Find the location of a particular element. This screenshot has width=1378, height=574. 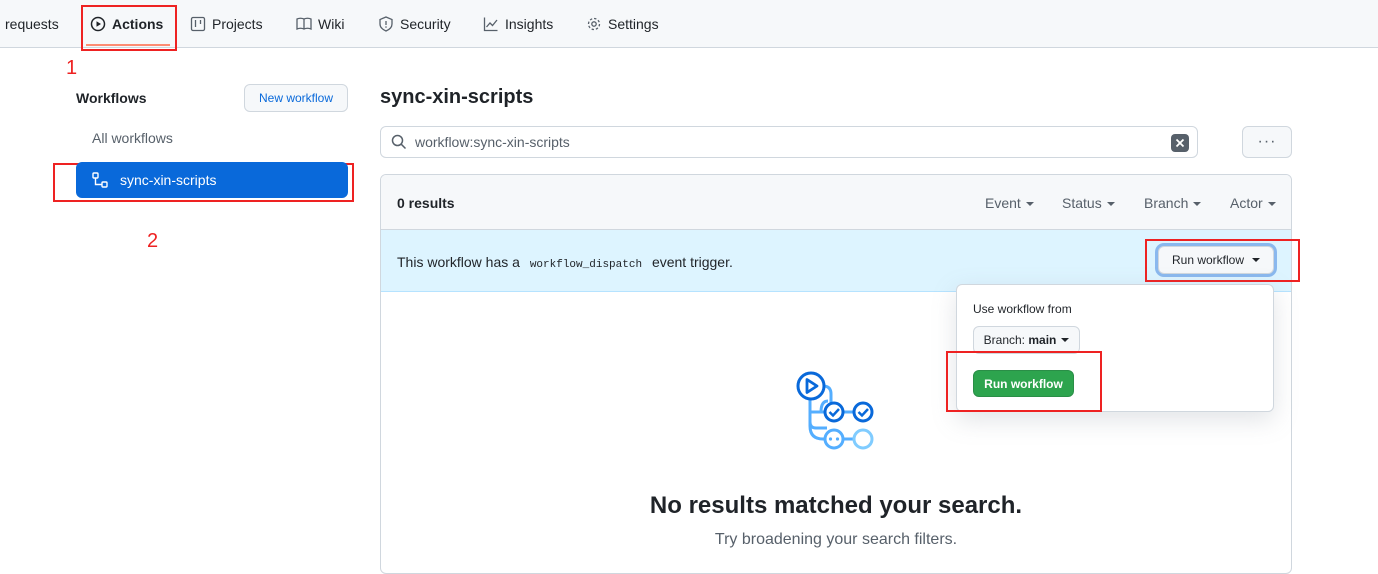

tab-insights: Insights is located at coordinates (518, 23).